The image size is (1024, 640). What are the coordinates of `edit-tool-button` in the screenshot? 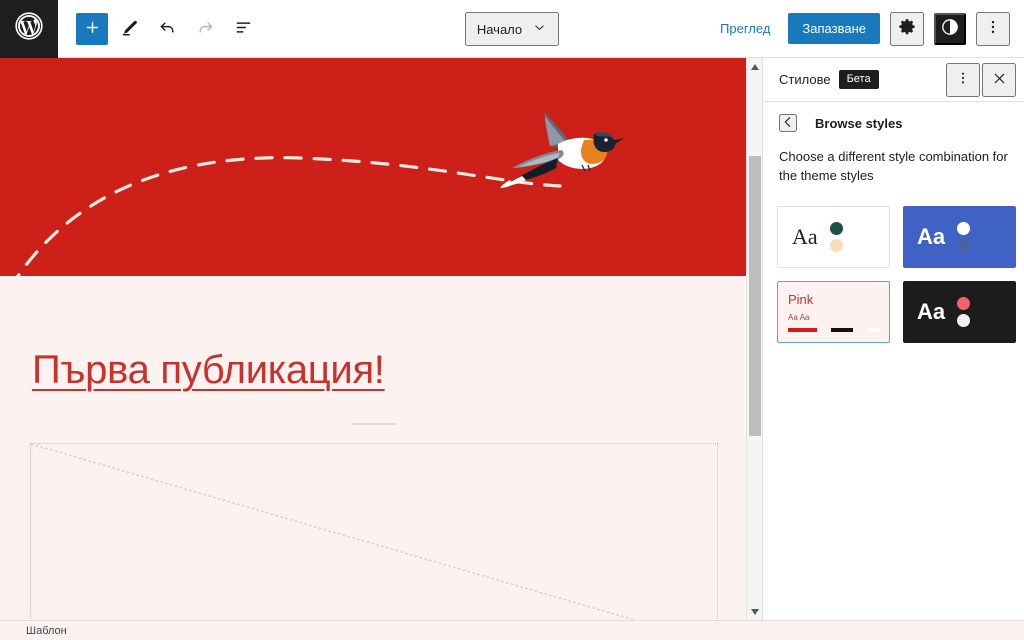 It's located at (129, 29).